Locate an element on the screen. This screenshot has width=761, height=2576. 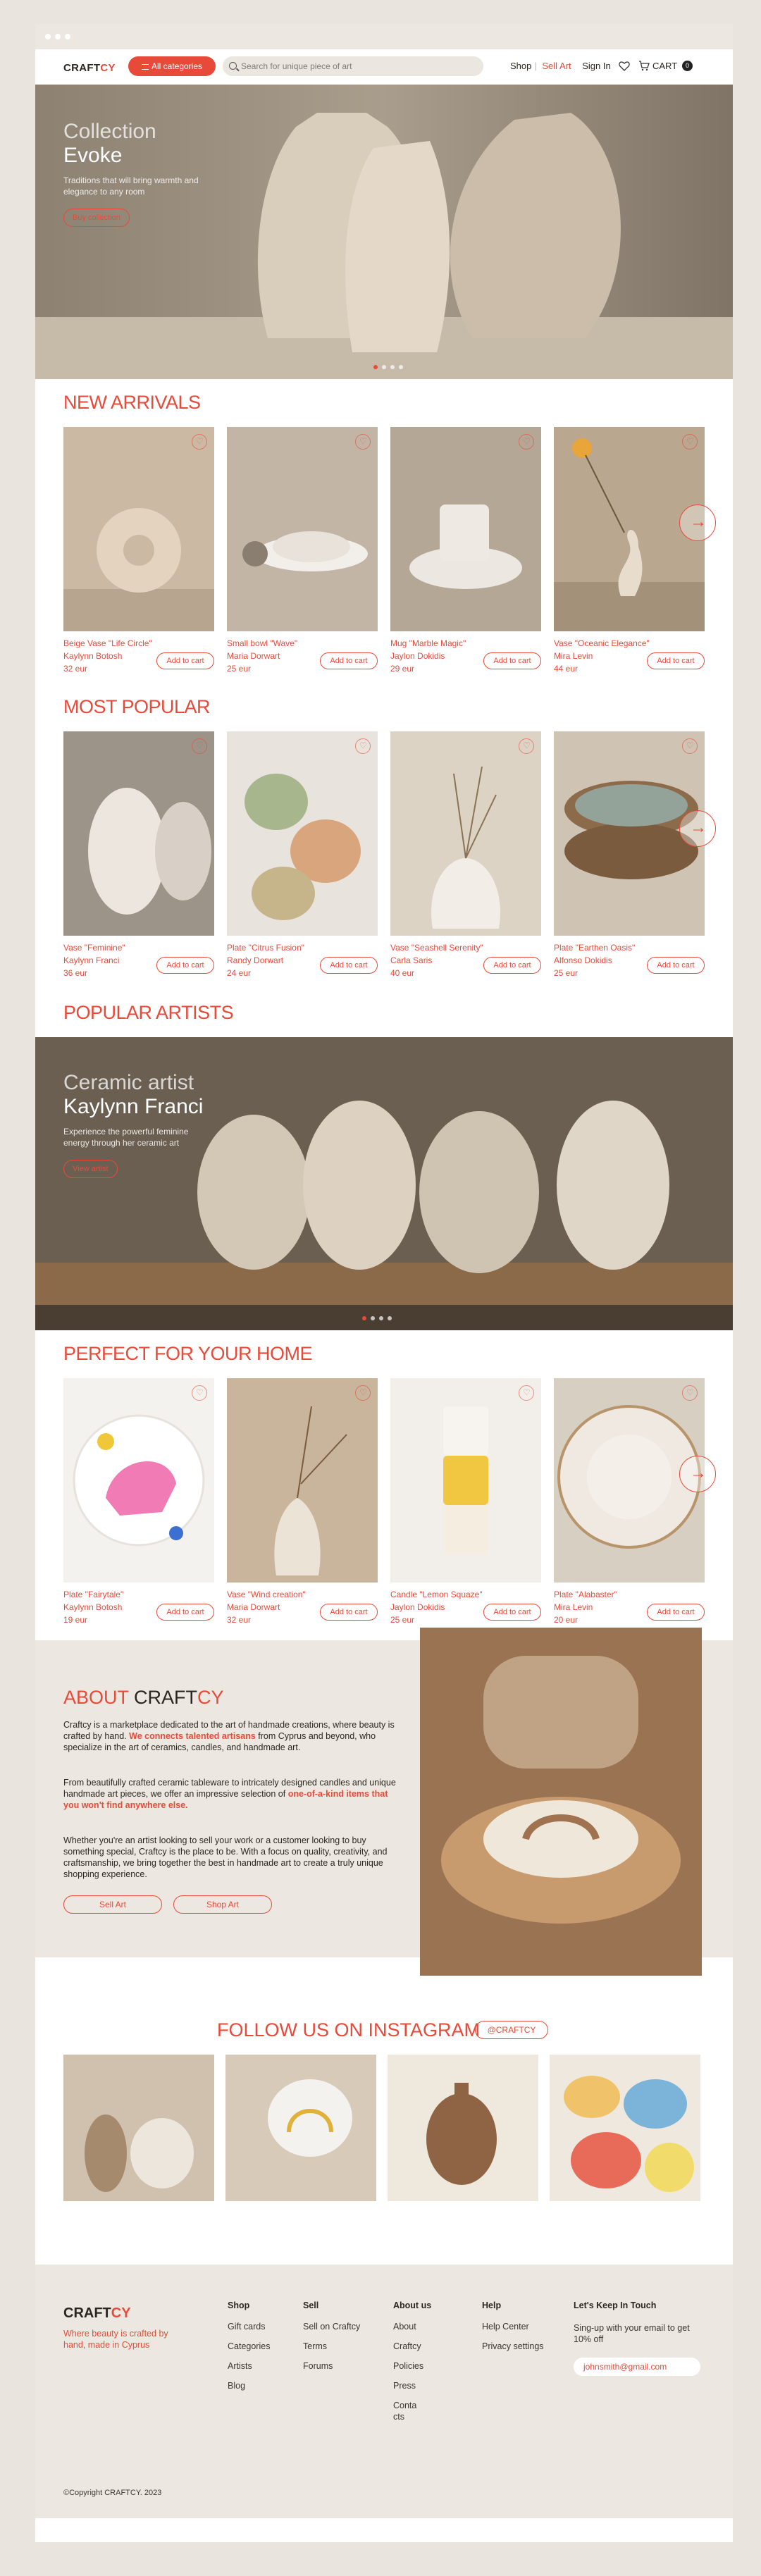
footer-link: Privacy settings is located at coordinates (513, 2346).